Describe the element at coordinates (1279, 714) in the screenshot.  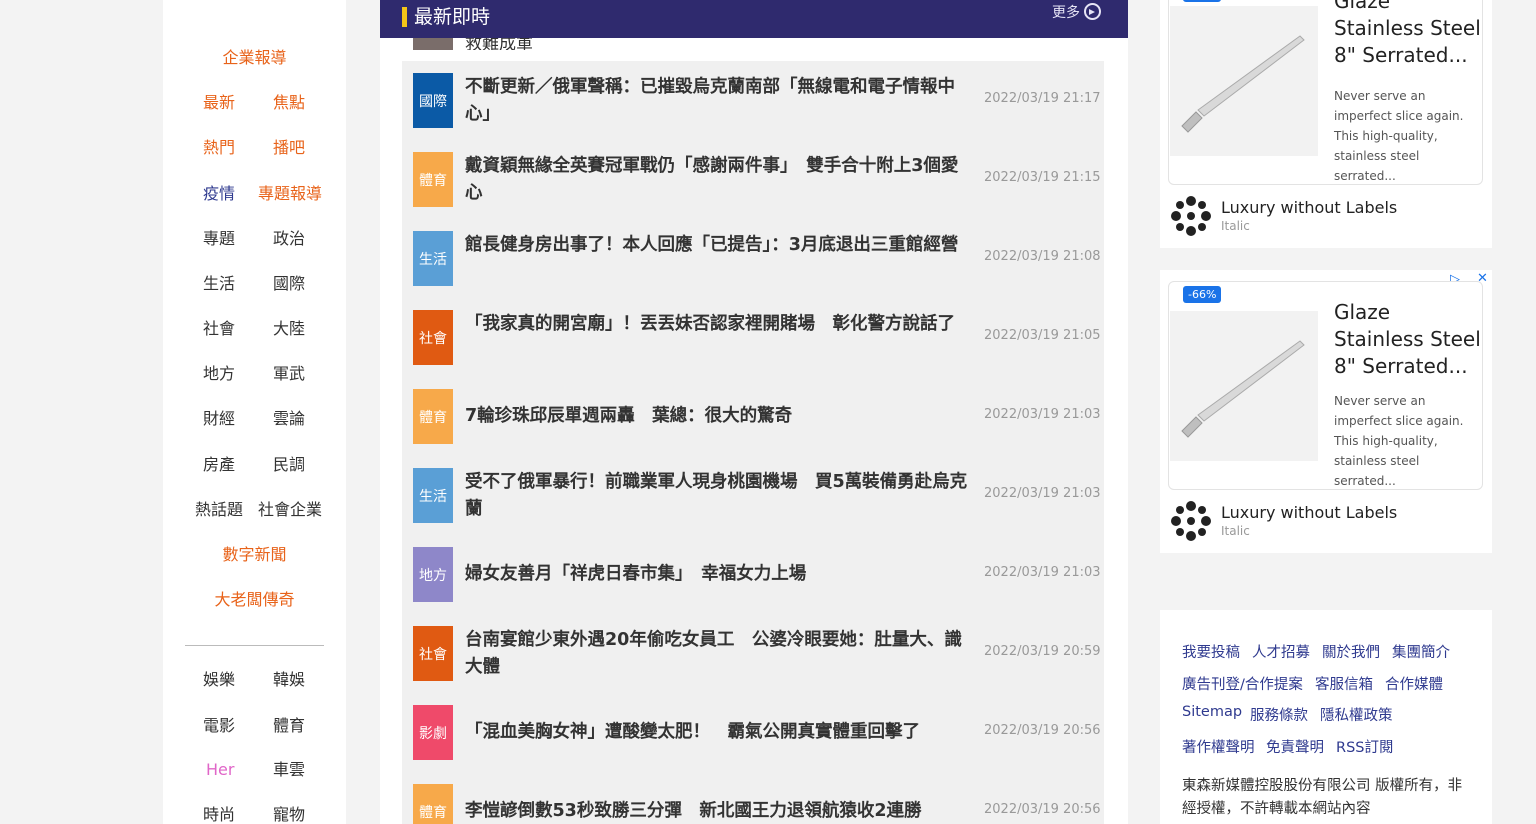
I see `footer-link-terms: 服務條款` at that location.